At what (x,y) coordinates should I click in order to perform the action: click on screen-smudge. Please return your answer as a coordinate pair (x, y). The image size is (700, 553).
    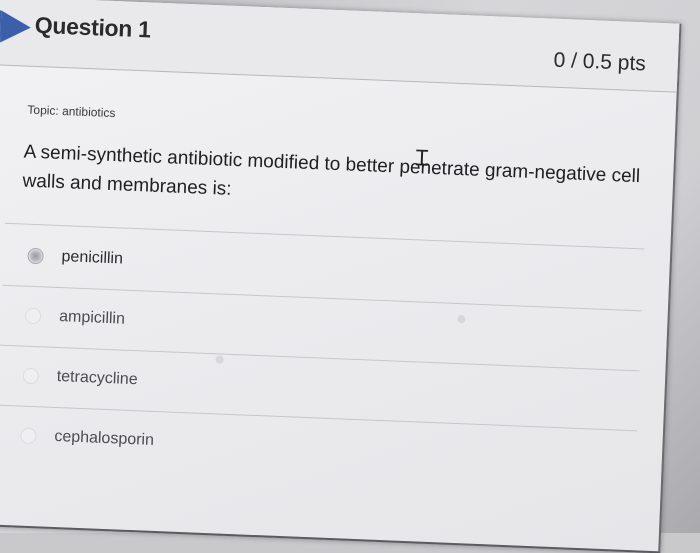
    Looking at the image, I should click on (219, 359).